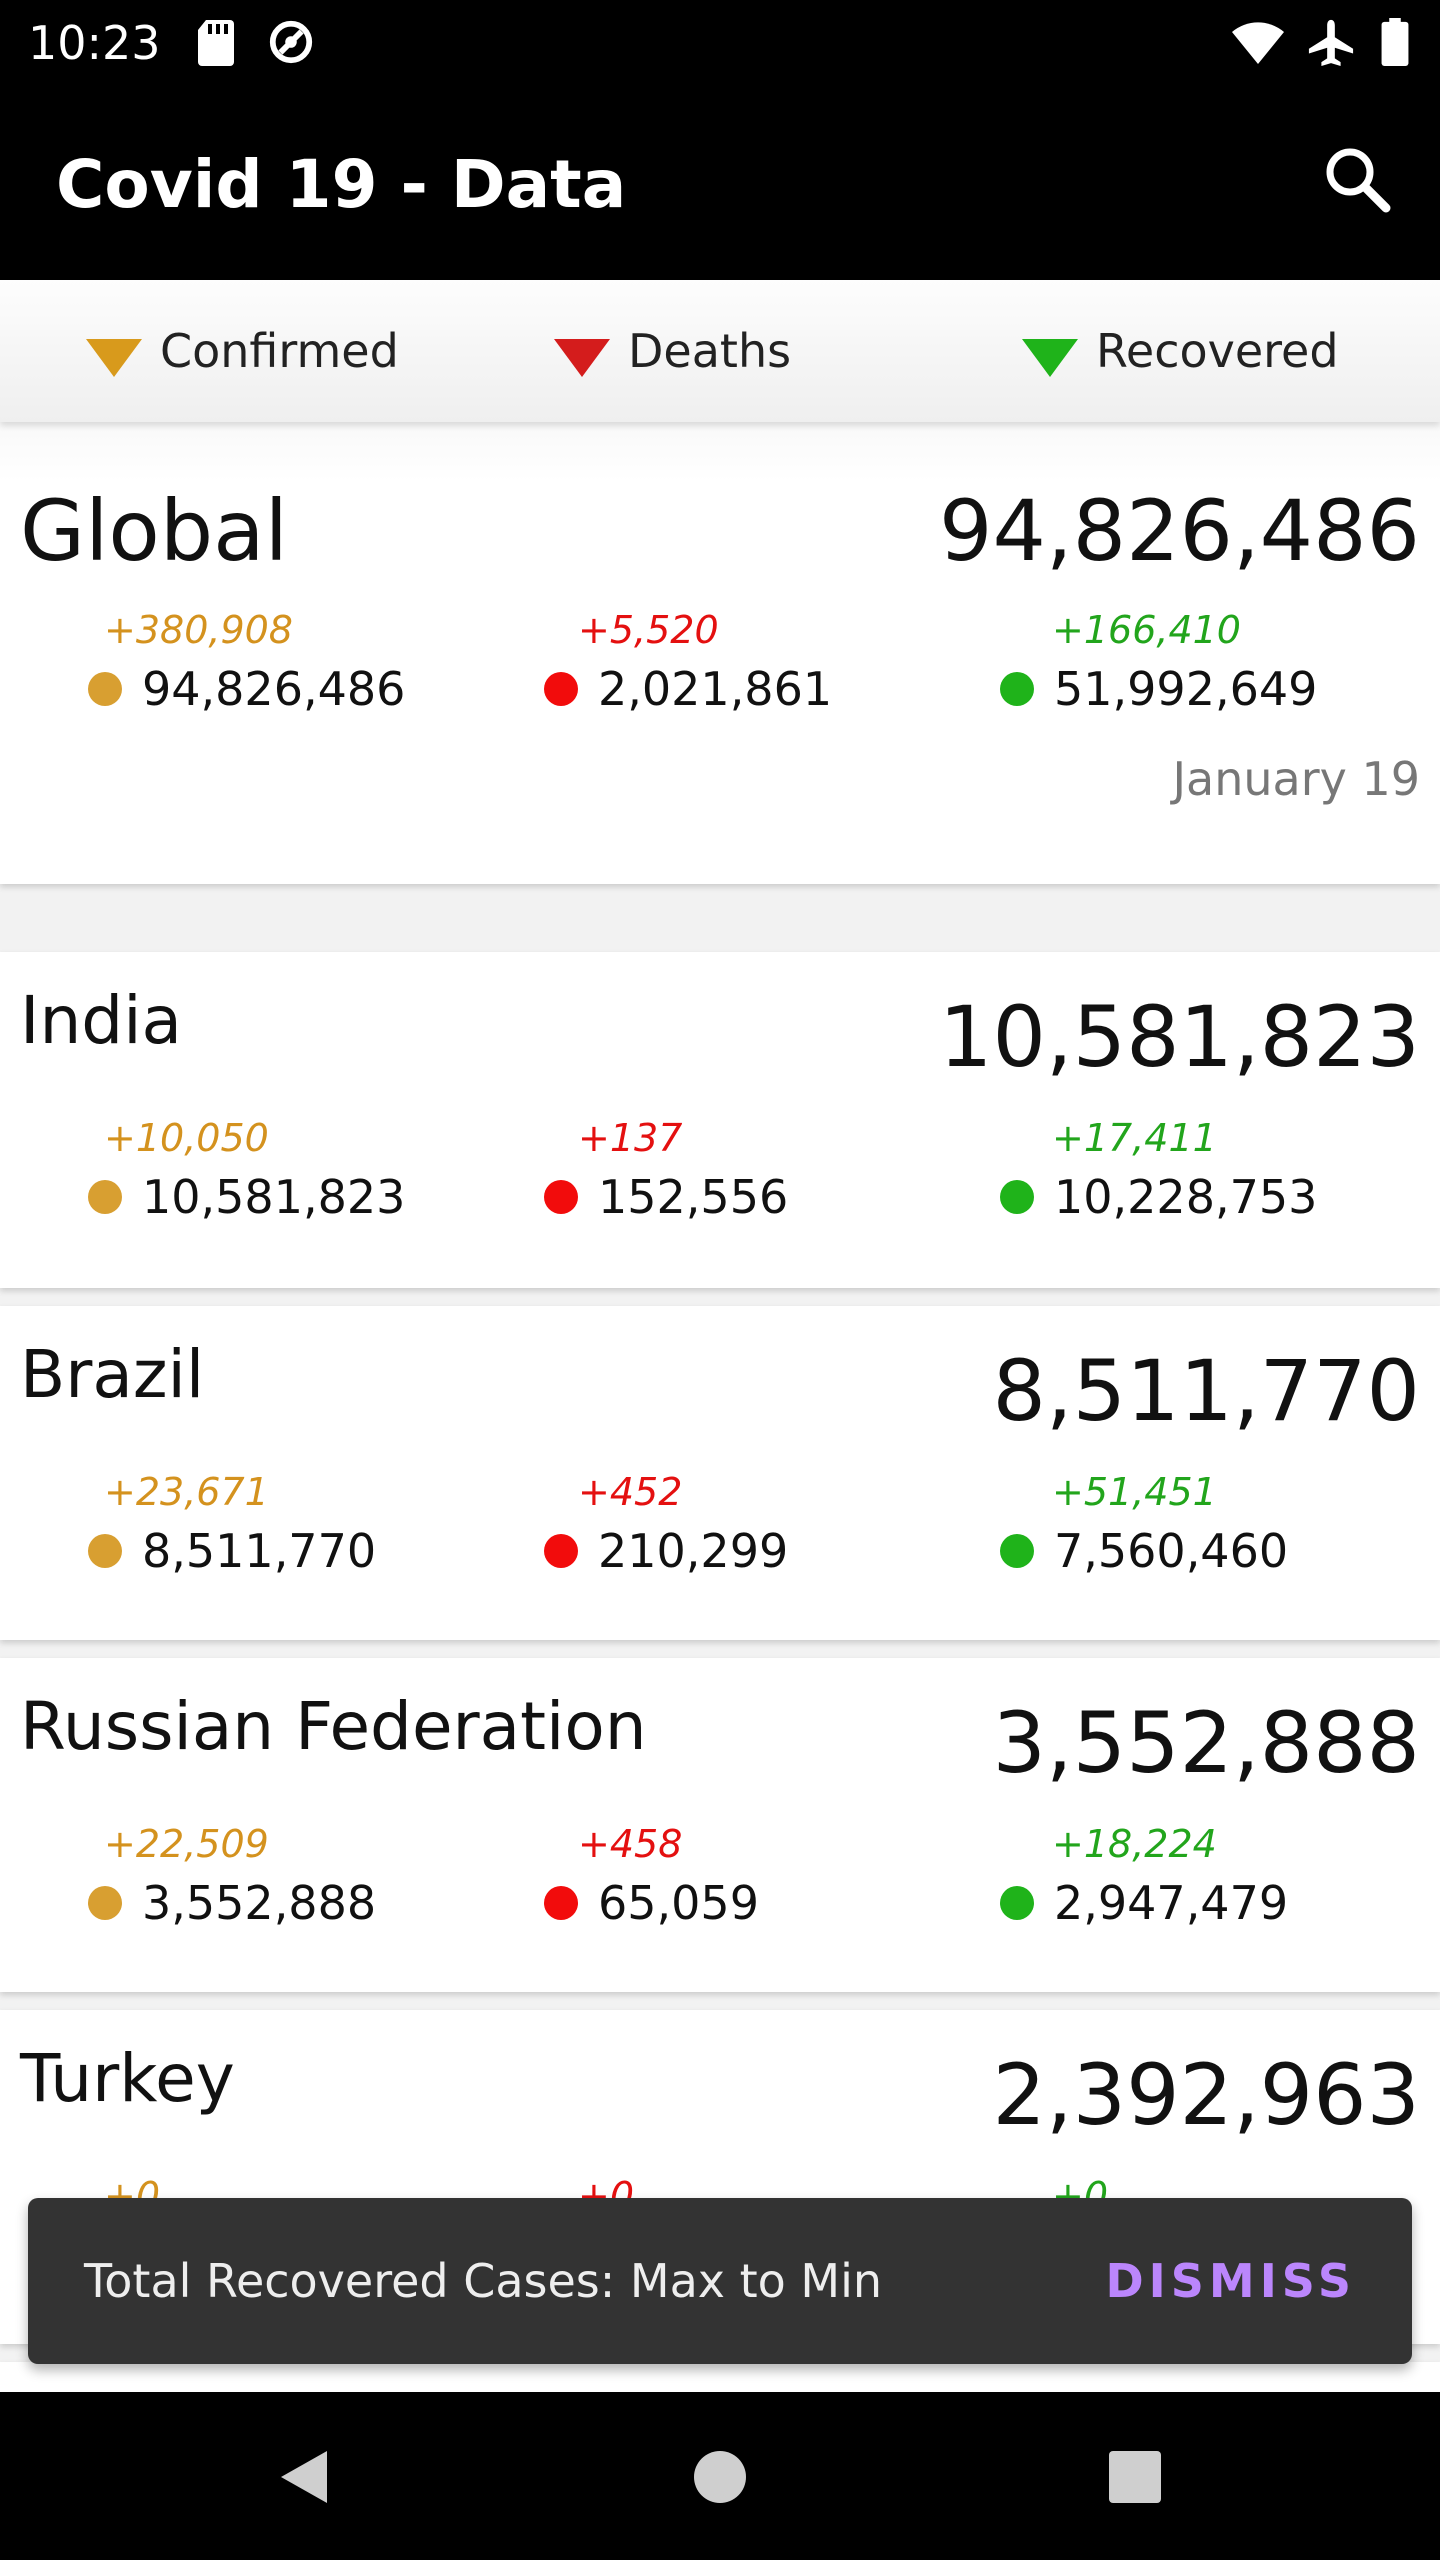 Image resolution: width=1440 pixels, height=2560 pixels. What do you see at coordinates (186, 1138) in the screenshot?
I see `confirmed-delta: +10,050` at bounding box center [186, 1138].